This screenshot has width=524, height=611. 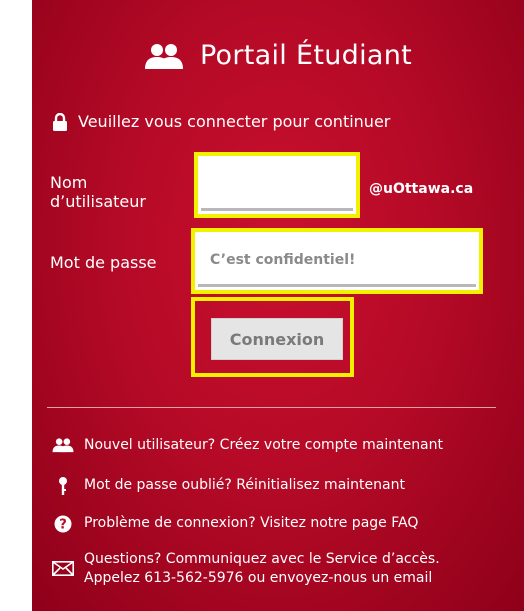 I want to click on connexion-button: Connexion, so click(x=277, y=339).